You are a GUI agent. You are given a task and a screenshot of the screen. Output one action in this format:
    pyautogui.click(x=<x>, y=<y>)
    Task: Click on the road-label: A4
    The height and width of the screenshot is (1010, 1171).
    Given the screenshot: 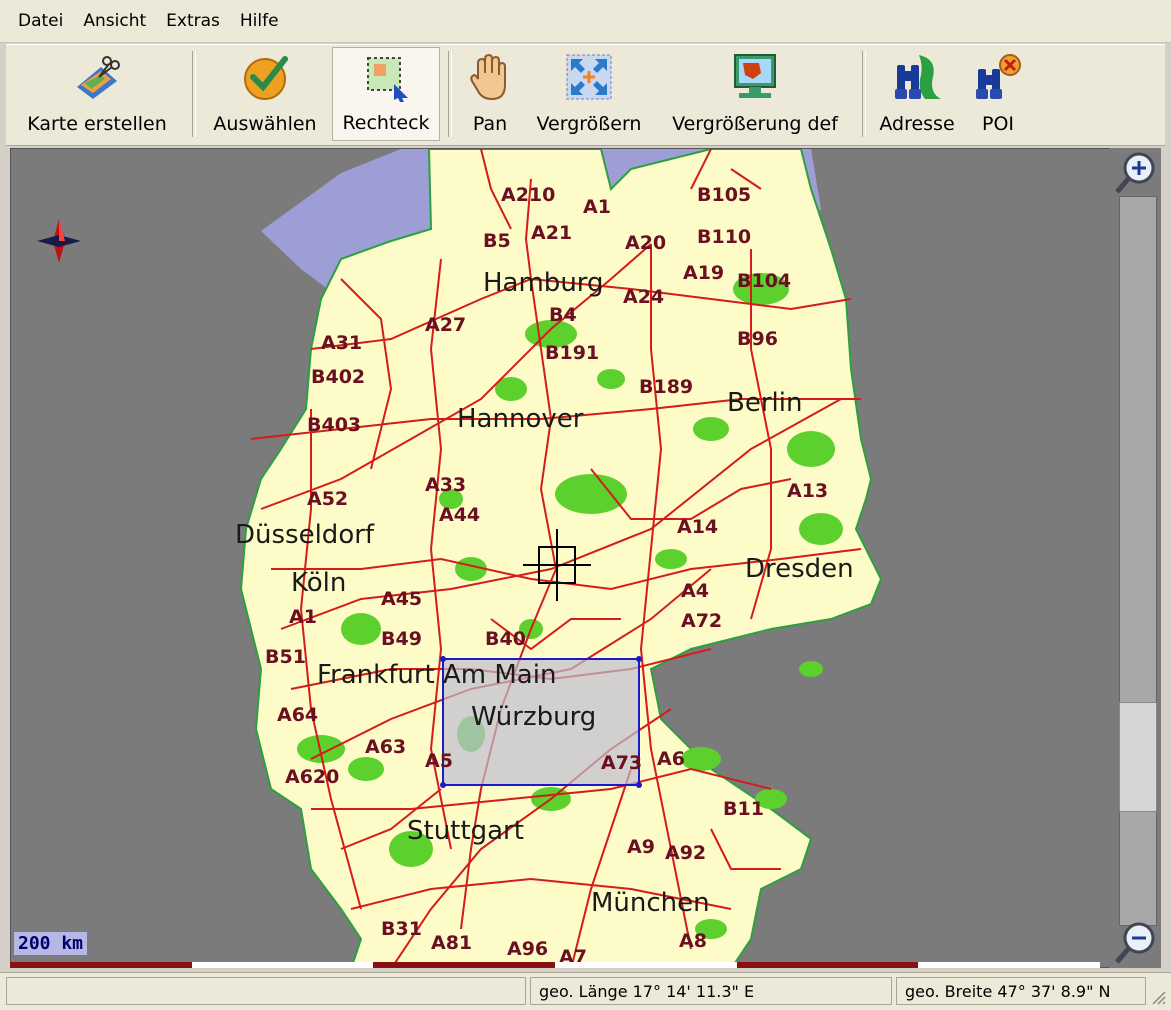 What is the action you would take?
    pyautogui.click(x=695, y=591)
    